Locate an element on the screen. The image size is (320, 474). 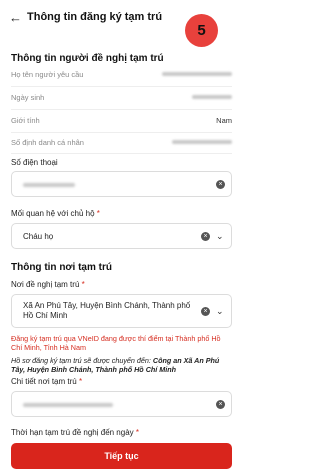
info-label: Số định danh cá nhân is located at coordinates (47, 142).